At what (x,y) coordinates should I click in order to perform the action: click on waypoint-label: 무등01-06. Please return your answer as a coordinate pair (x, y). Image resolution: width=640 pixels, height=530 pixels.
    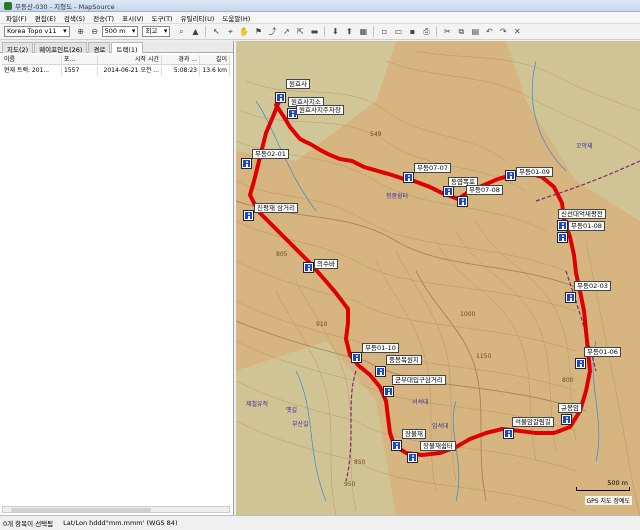
    Looking at the image, I should click on (602, 352).